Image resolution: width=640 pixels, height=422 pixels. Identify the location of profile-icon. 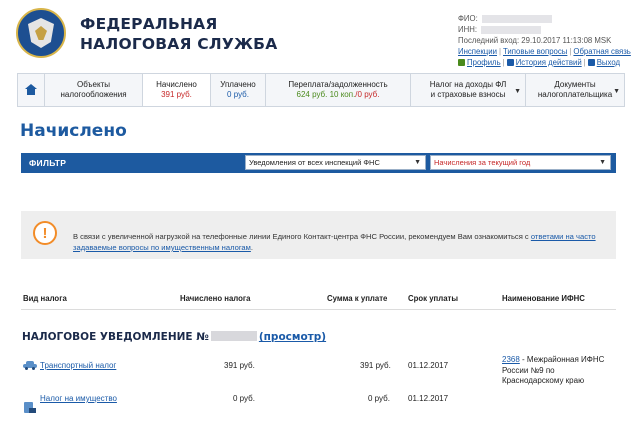
(461, 62).